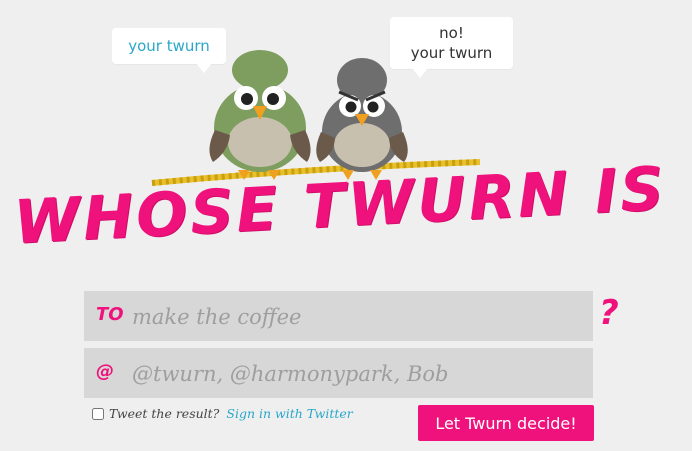 The height and width of the screenshot is (451, 692). Describe the element at coordinates (357, 374) in the screenshot. I see `people-input` at that location.